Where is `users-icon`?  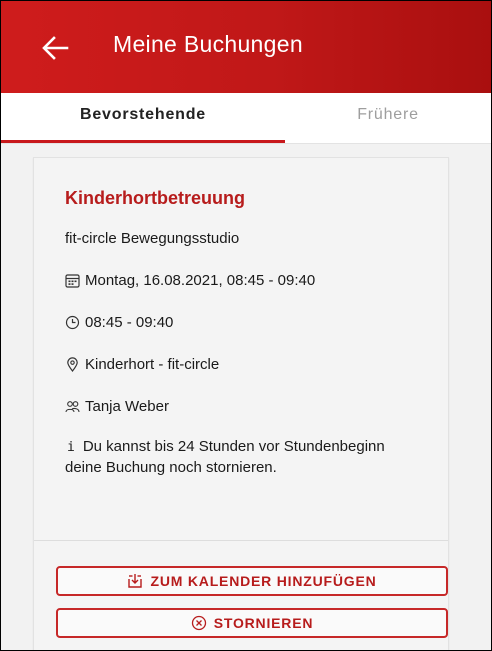
users-icon is located at coordinates (72, 407).